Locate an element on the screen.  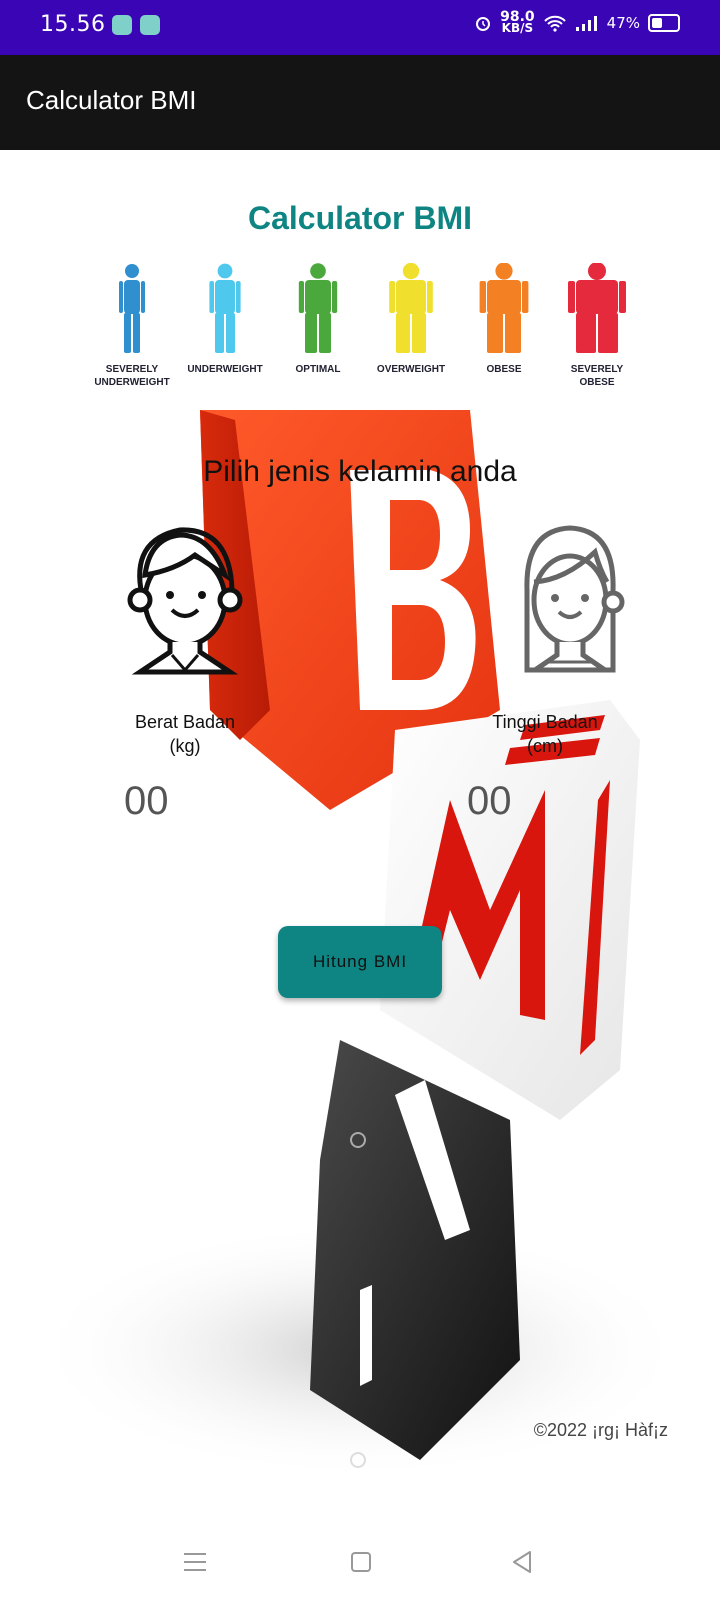
bmi-category-label: OPTIMAL is located at coordinates (318, 369).